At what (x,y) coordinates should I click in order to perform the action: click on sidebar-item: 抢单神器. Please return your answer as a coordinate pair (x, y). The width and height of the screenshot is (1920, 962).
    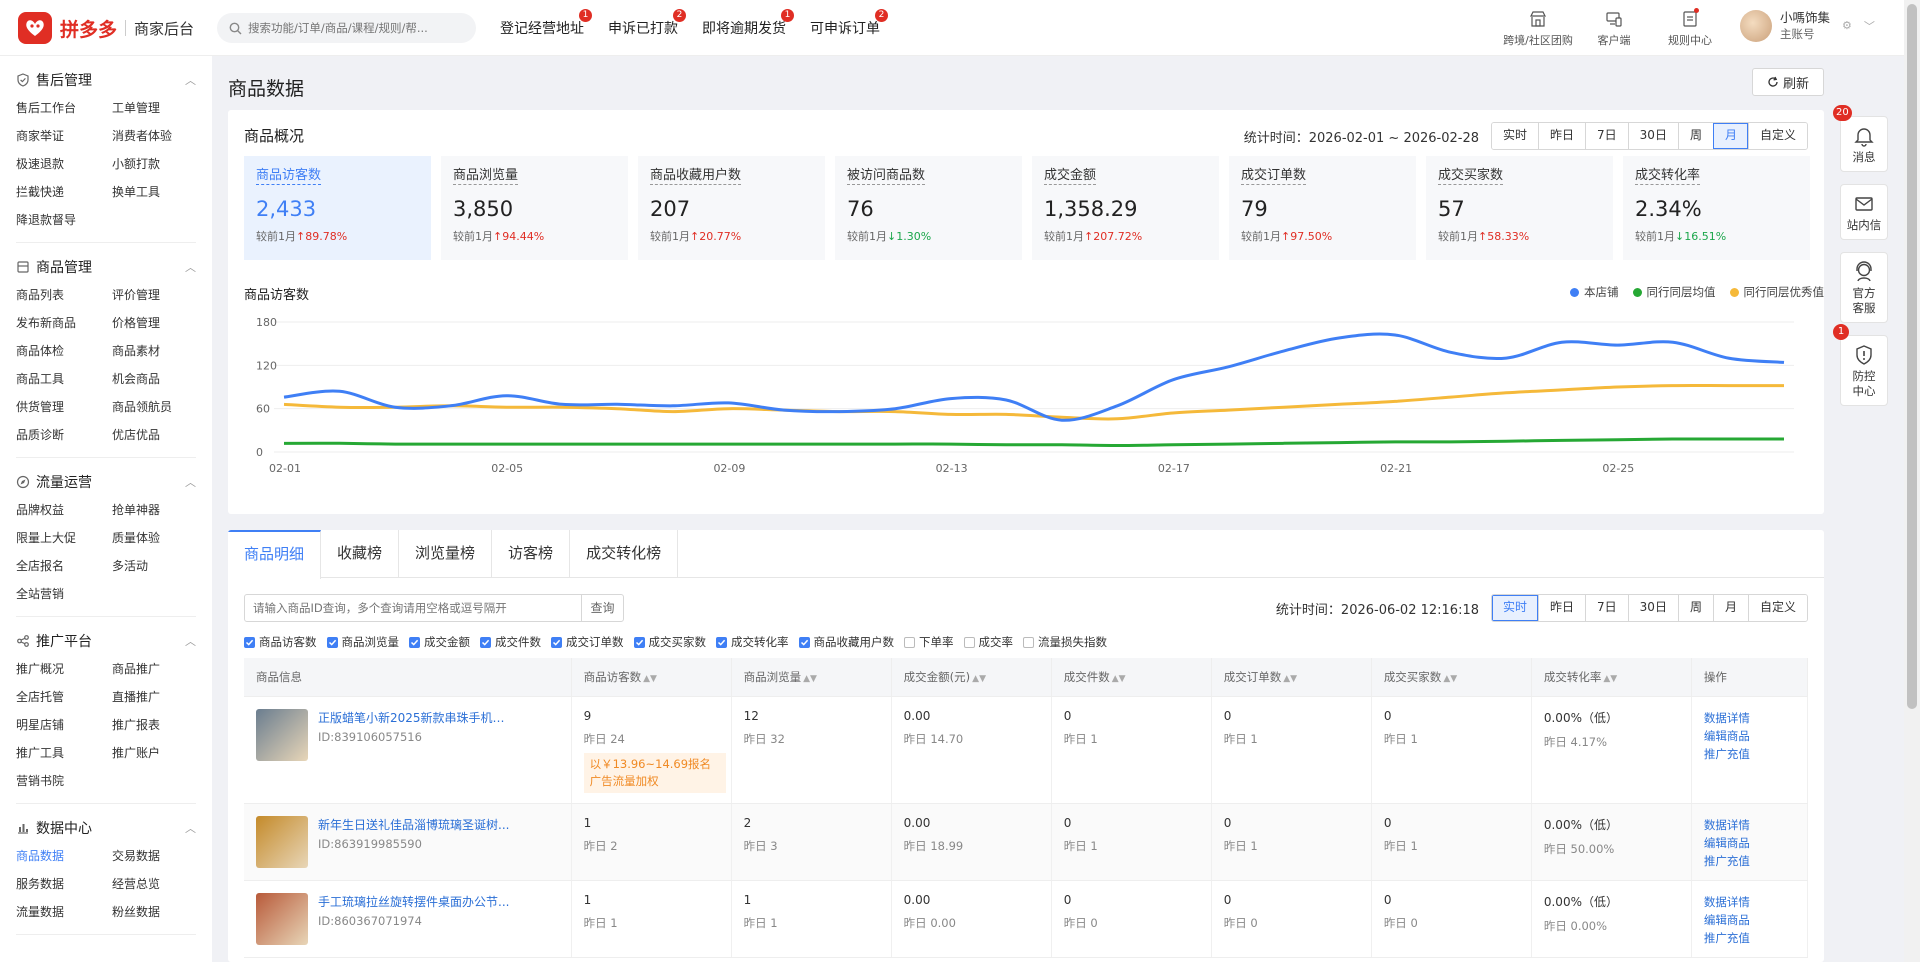
    Looking at the image, I should click on (160, 510).